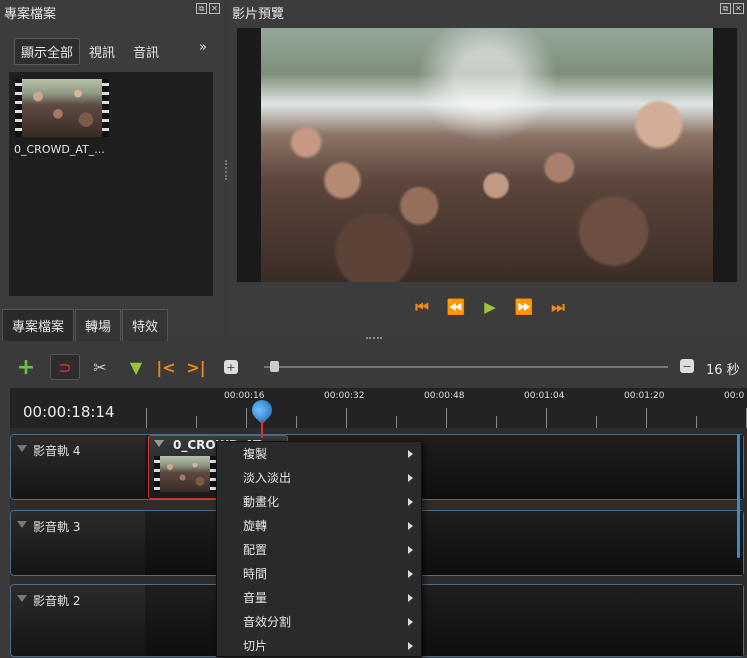 This screenshot has width=747, height=658. Describe the element at coordinates (319, 622) in the screenshot. I see `menu-item-separate-audio: 音效分割` at that location.